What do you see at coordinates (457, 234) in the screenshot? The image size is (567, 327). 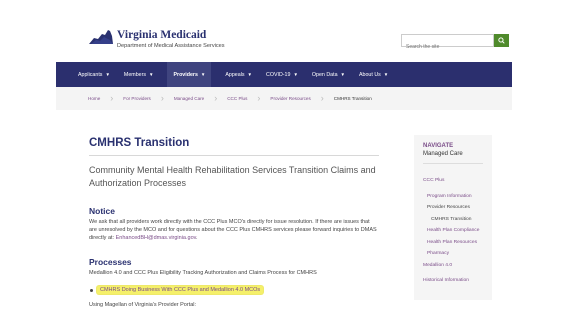 I see `sidebar-item-health-plan-compliance: Health Plan Compliance` at bounding box center [457, 234].